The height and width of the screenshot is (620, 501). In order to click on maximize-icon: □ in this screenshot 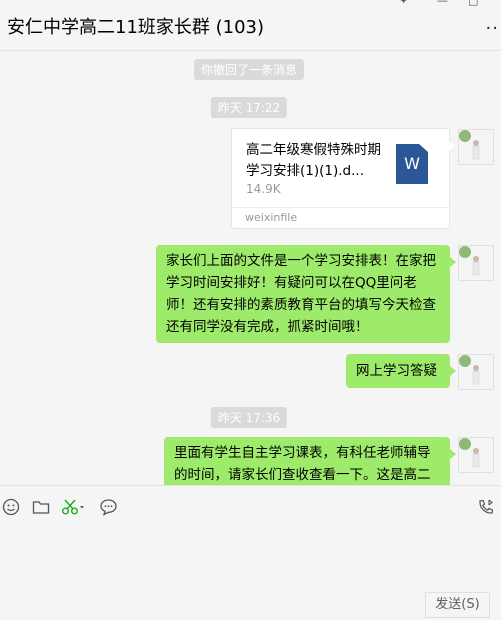, I will do `click(473, 3)`.